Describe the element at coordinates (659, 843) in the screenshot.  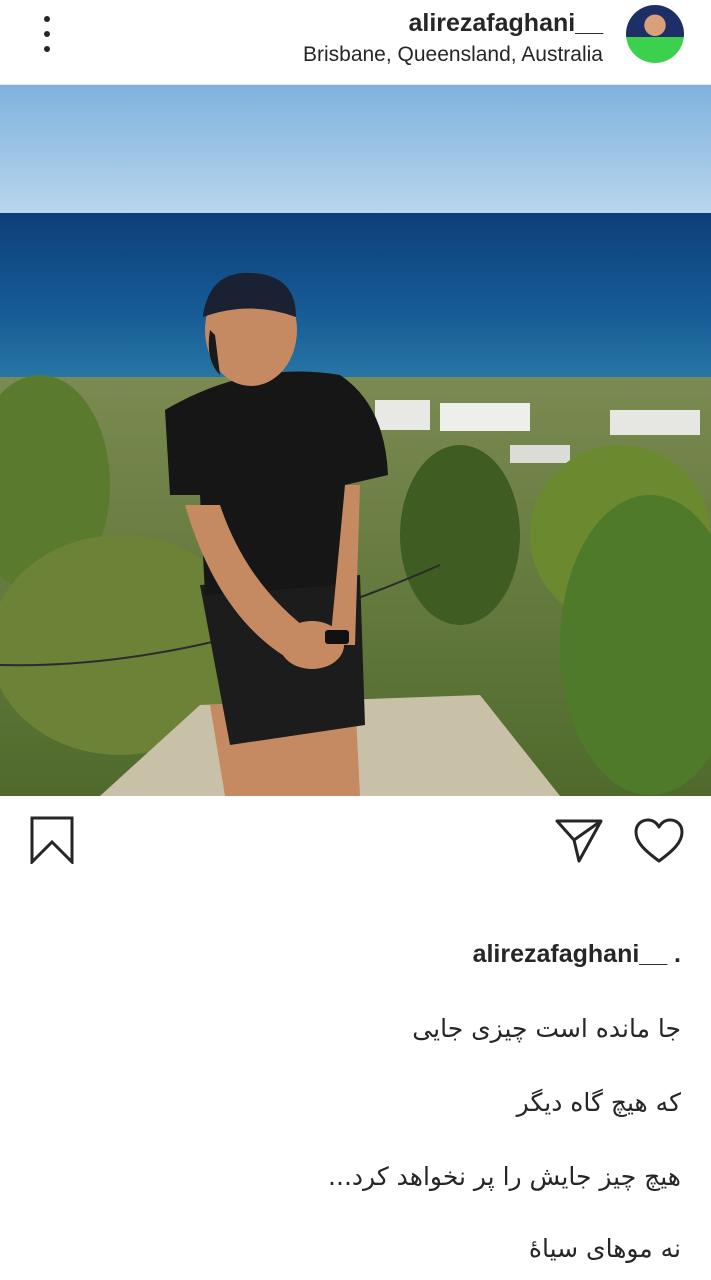
I see `heart-icon` at that location.